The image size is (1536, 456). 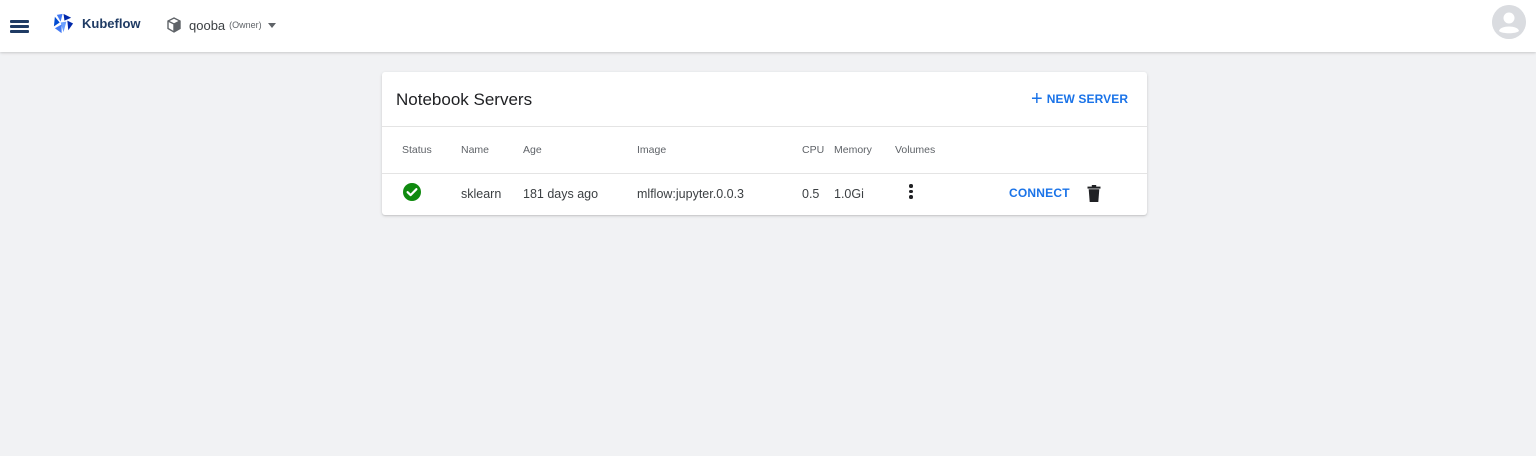 I want to click on more-vert-icon, so click(x=911, y=193).